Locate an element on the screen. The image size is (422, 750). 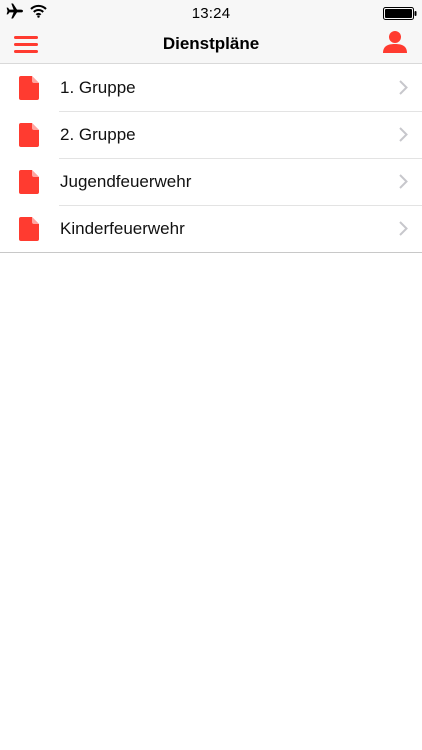
list-item-label: 1. Gruppe is located at coordinates (98, 87).